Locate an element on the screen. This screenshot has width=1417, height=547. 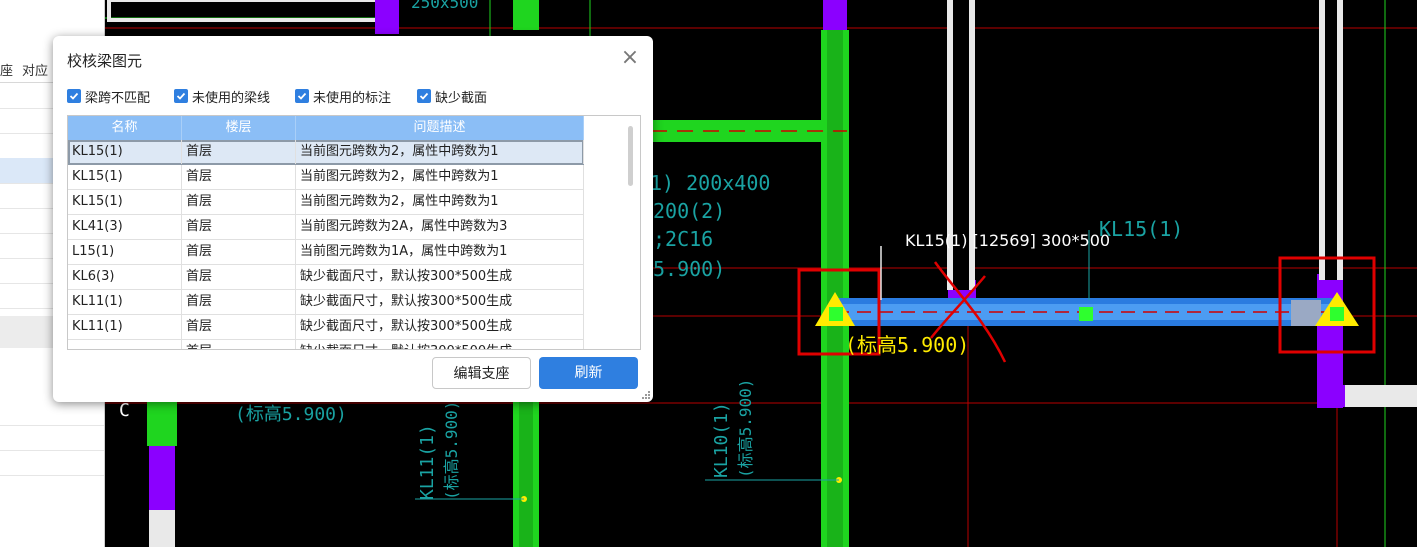
checkbox-label: 梁跨不匹配 is located at coordinates (118, 98).